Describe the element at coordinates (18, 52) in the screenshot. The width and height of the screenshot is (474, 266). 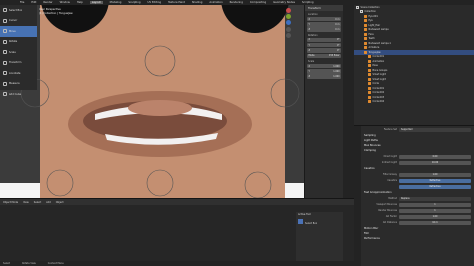
I see `tool-scale: Scale` at that location.